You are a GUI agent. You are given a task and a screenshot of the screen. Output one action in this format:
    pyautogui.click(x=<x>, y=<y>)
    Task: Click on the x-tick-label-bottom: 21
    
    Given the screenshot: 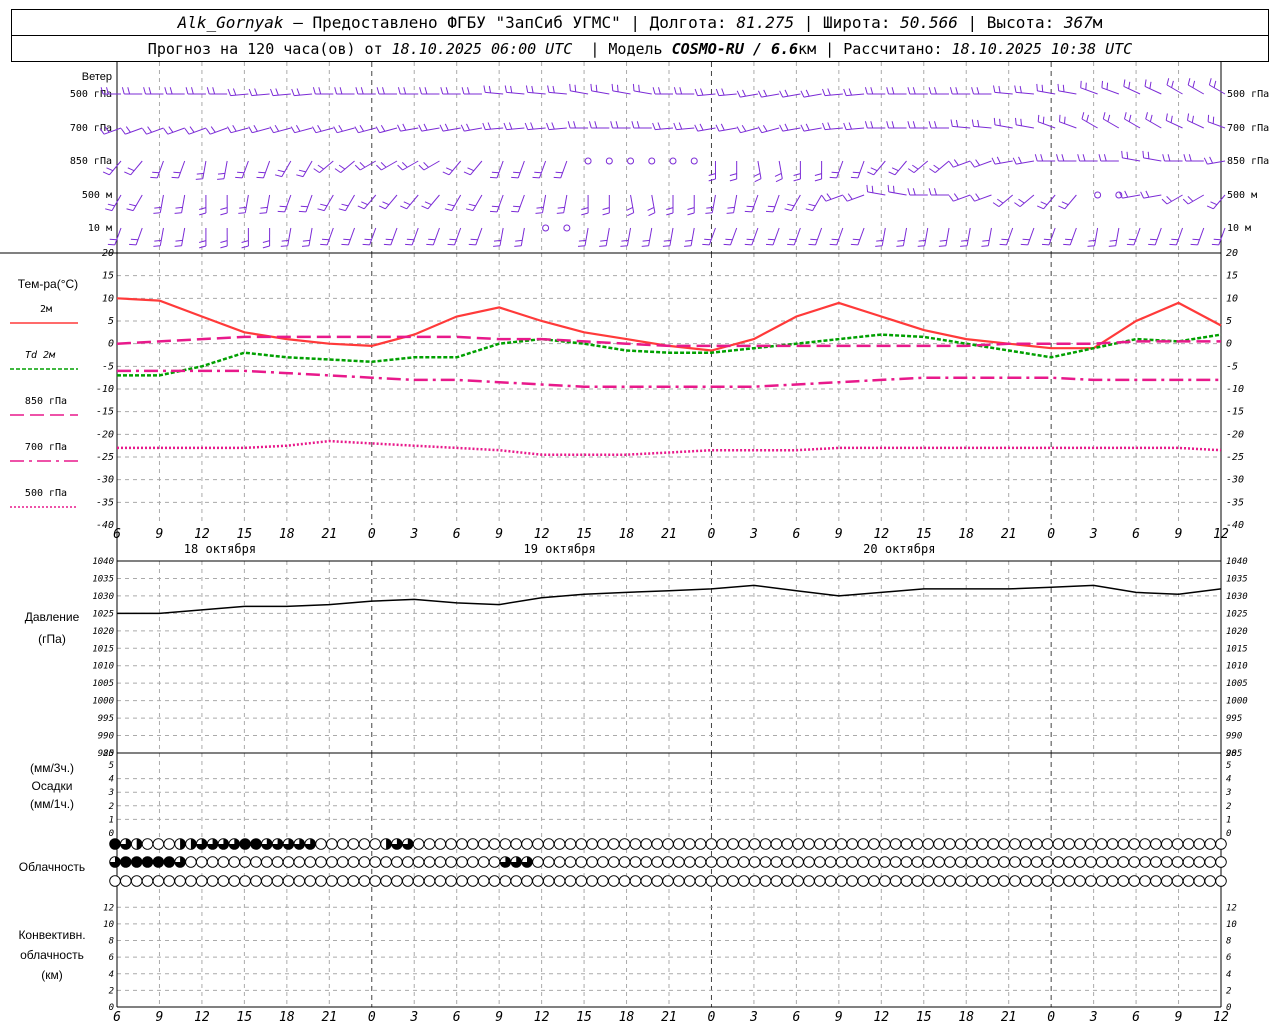 What is the action you would take?
    pyautogui.click(x=1009, y=1017)
    